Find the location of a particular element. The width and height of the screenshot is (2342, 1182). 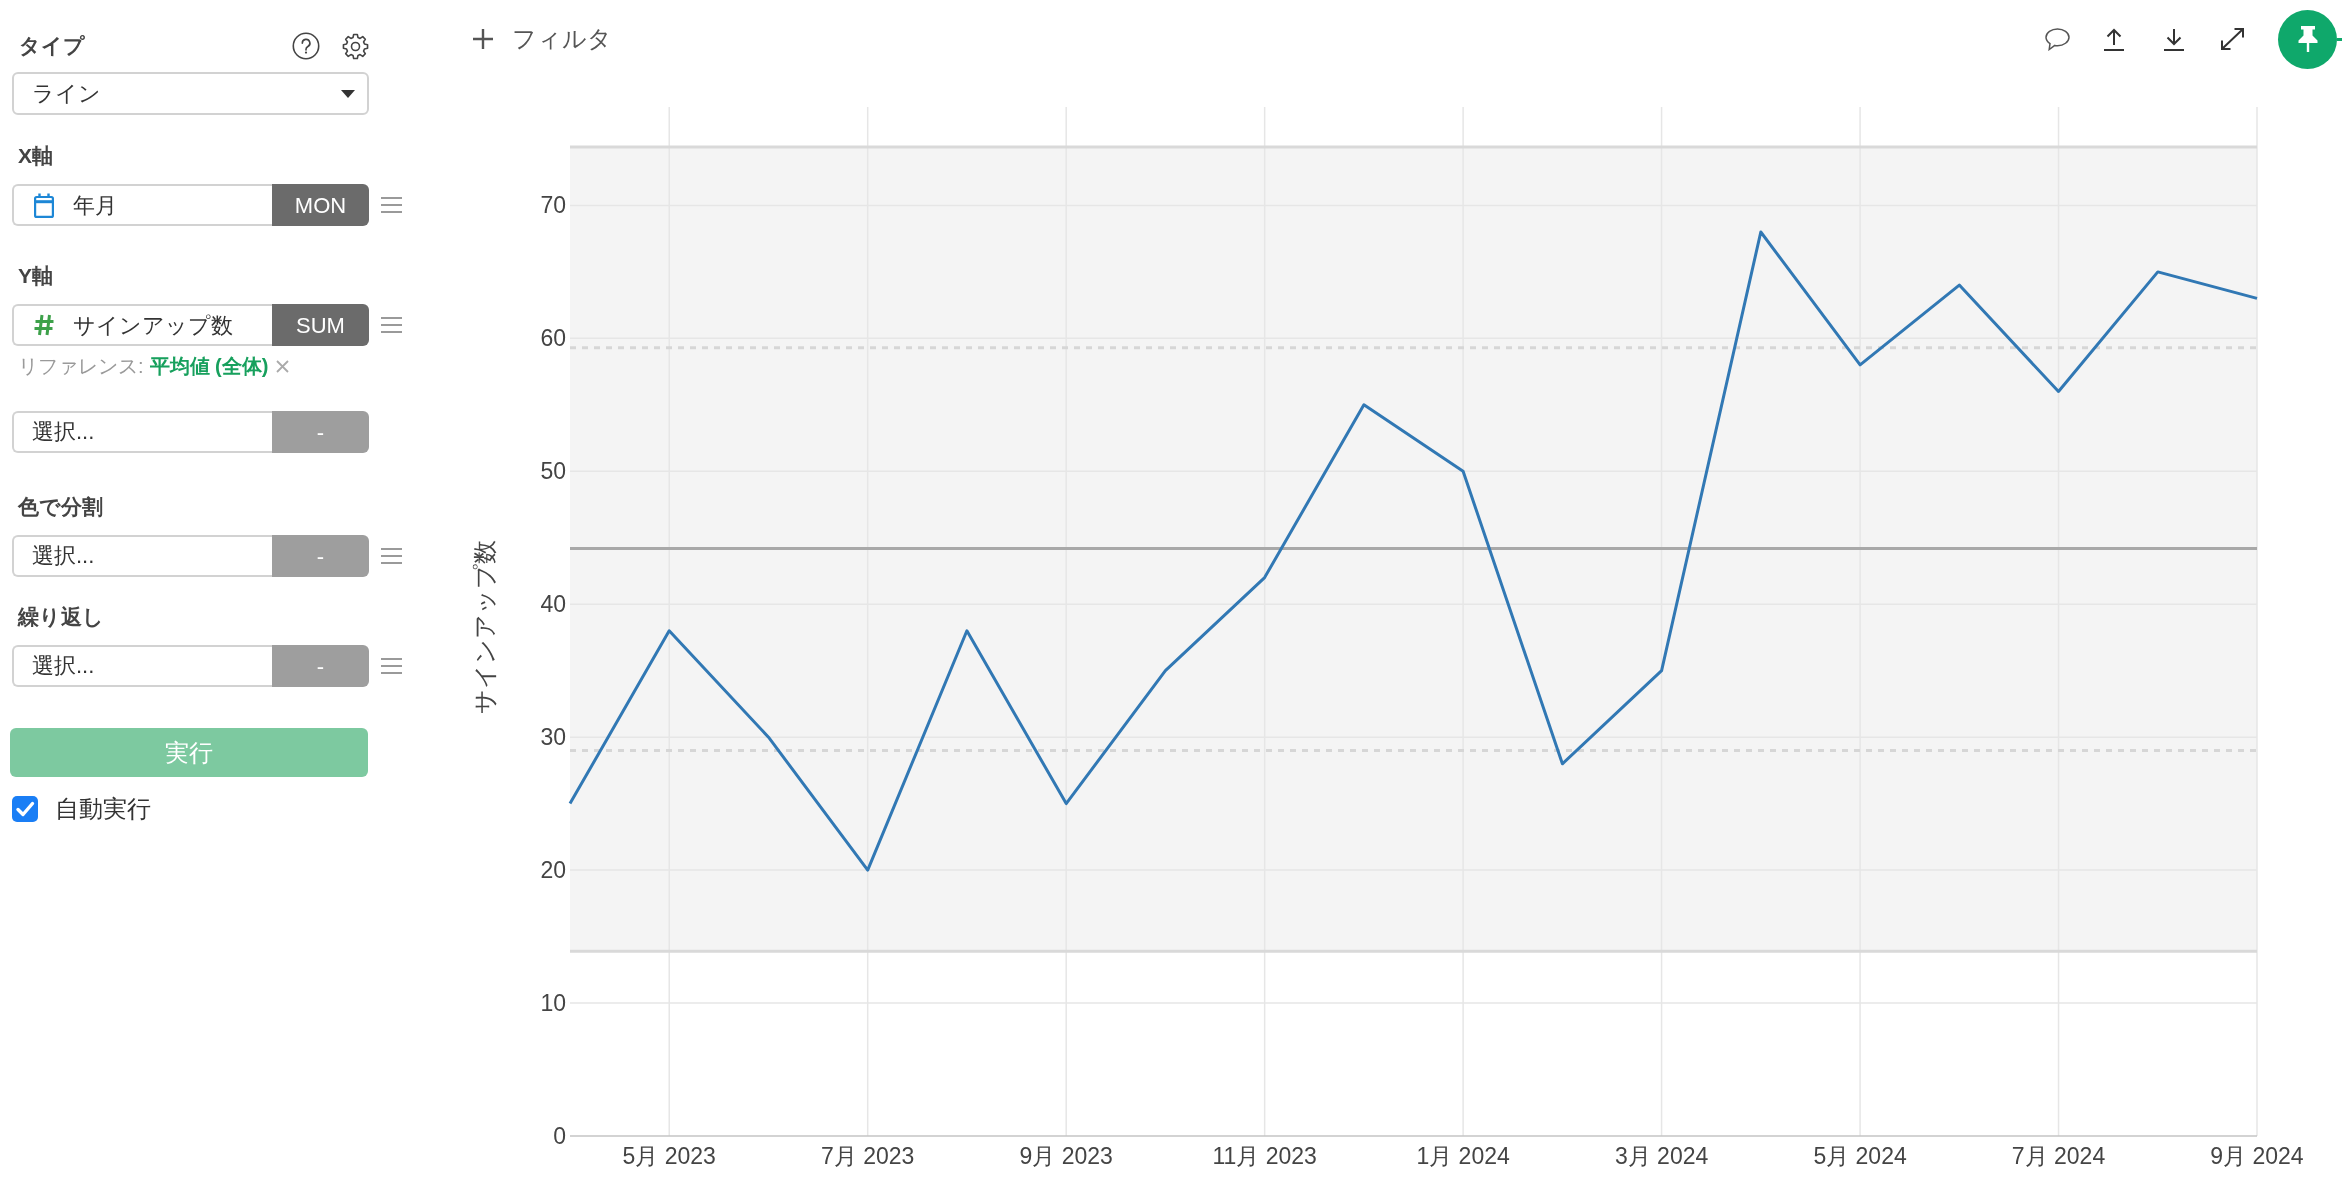

help-icon is located at coordinates (306, 46).